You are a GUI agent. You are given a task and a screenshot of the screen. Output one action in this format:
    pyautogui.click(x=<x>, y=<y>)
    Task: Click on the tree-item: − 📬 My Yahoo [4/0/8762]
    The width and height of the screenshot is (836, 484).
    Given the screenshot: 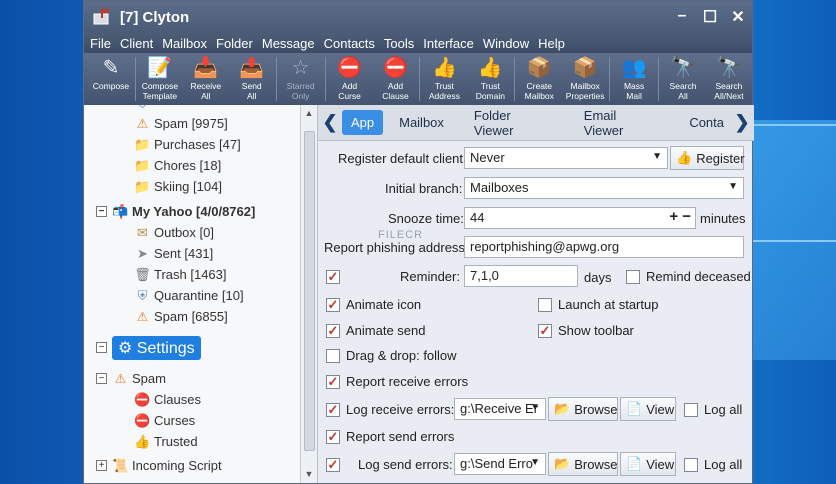 What is the action you would take?
    pyautogui.click(x=175, y=211)
    